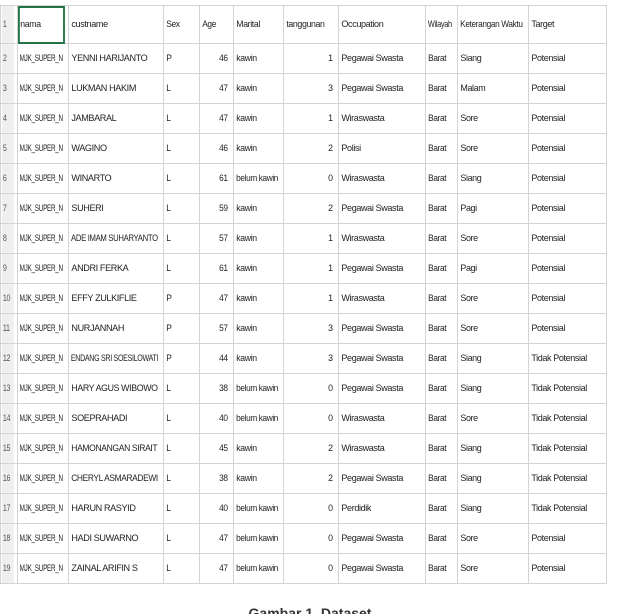 This screenshot has width=620, height=614. What do you see at coordinates (214, 448) in the screenshot?
I see `table-cell: 45` at bounding box center [214, 448].